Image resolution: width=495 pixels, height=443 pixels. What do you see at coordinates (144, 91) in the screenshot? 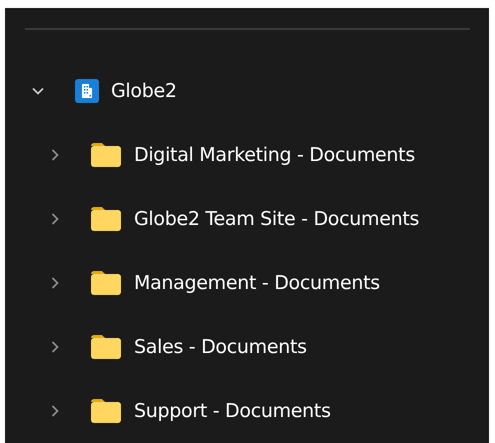
I see `tree-item-label: Globe2` at bounding box center [144, 91].